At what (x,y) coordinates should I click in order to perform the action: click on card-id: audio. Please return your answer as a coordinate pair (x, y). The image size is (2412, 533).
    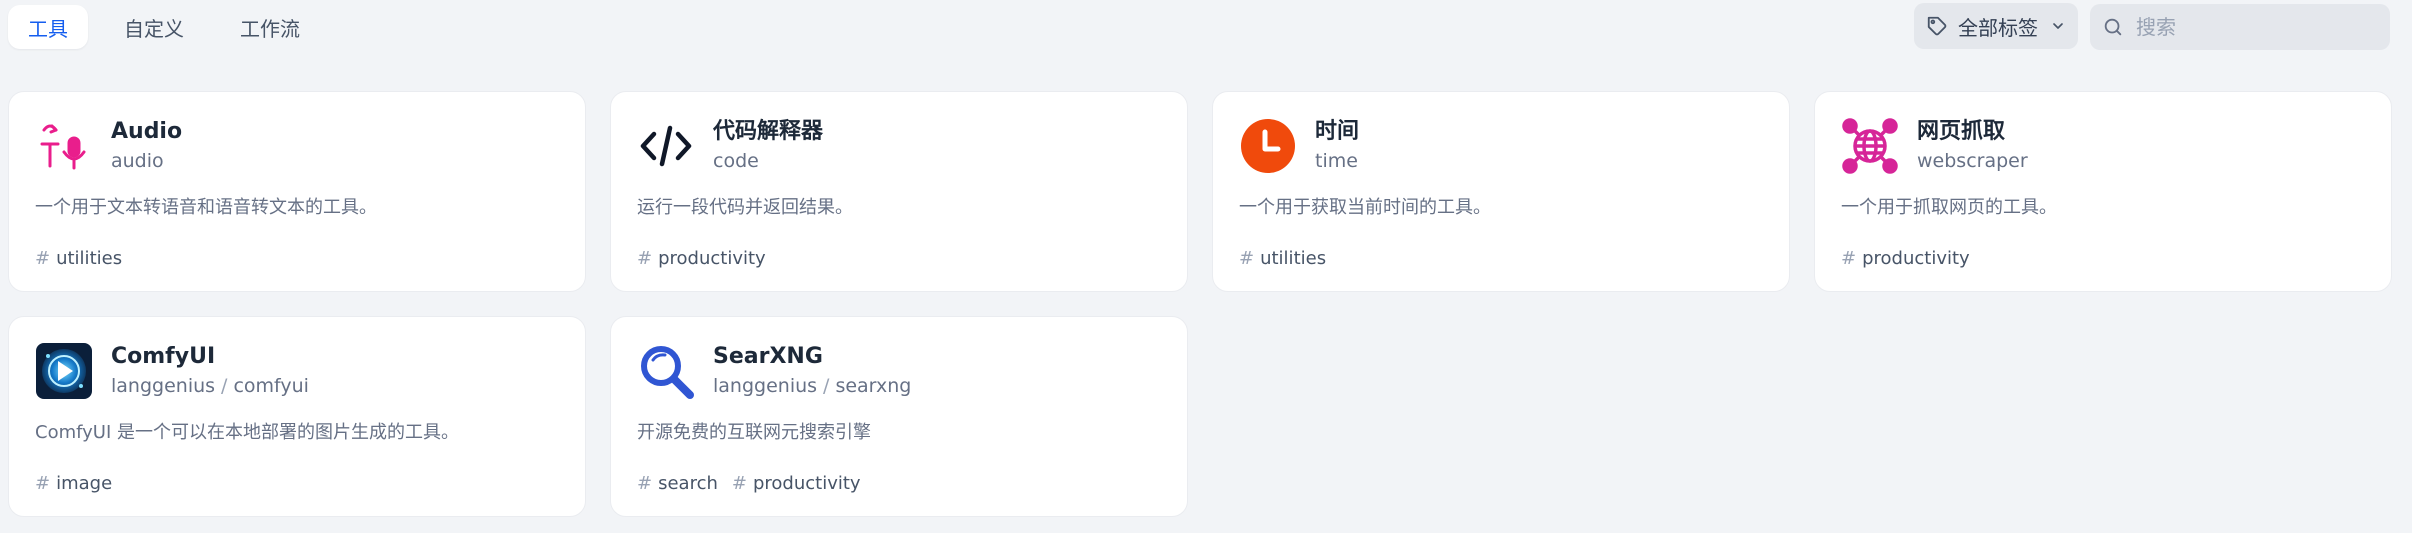
    Looking at the image, I should click on (137, 161).